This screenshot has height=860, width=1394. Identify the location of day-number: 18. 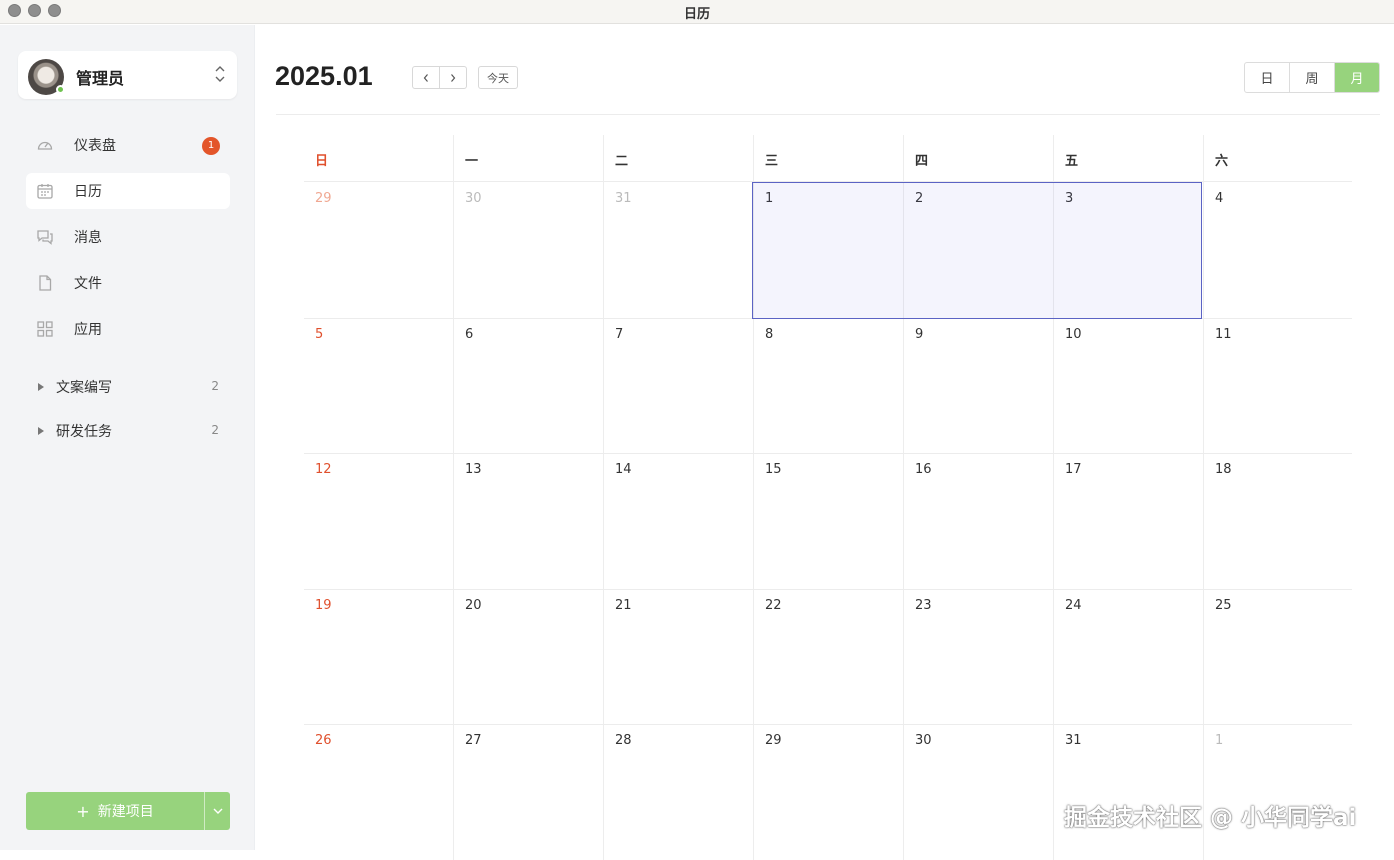
(1223, 469).